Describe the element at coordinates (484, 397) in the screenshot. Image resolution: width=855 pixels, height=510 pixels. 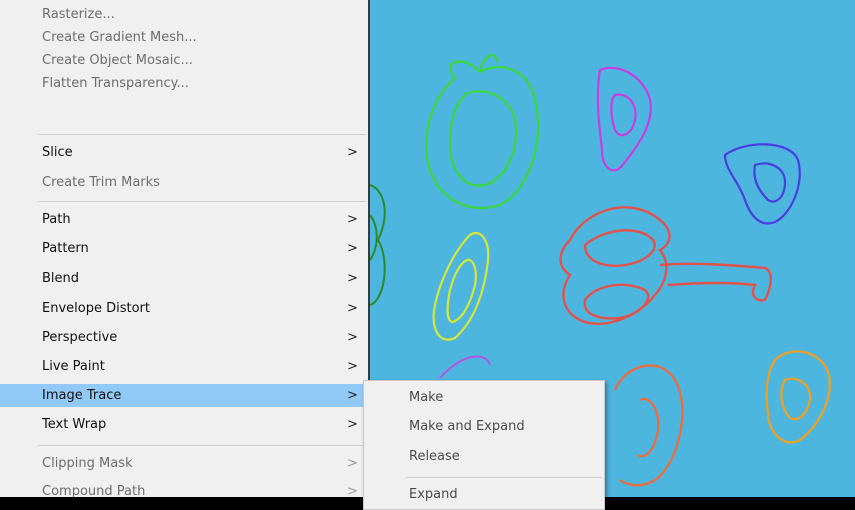
I see `submenu-item-make: Make` at that location.